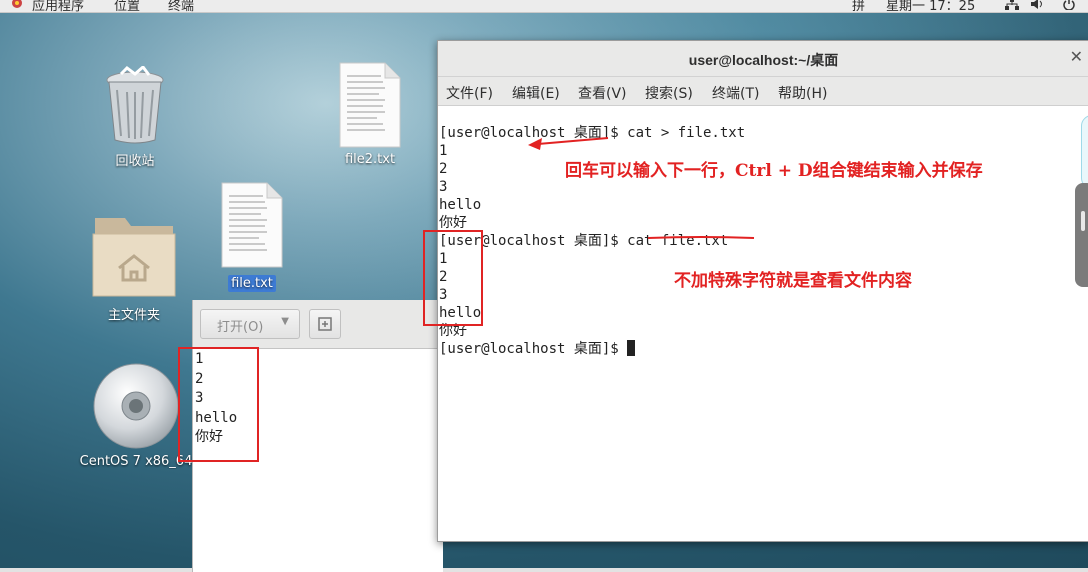 The height and width of the screenshot is (572, 1088). What do you see at coordinates (1076, 56) in the screenshot?
I see `close-icon: ✕` at bounding box center [1076, 56].